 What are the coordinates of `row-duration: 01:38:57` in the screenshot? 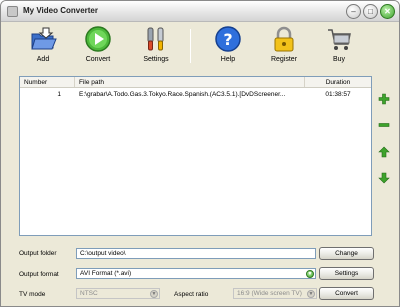 It's located at (338, 94).